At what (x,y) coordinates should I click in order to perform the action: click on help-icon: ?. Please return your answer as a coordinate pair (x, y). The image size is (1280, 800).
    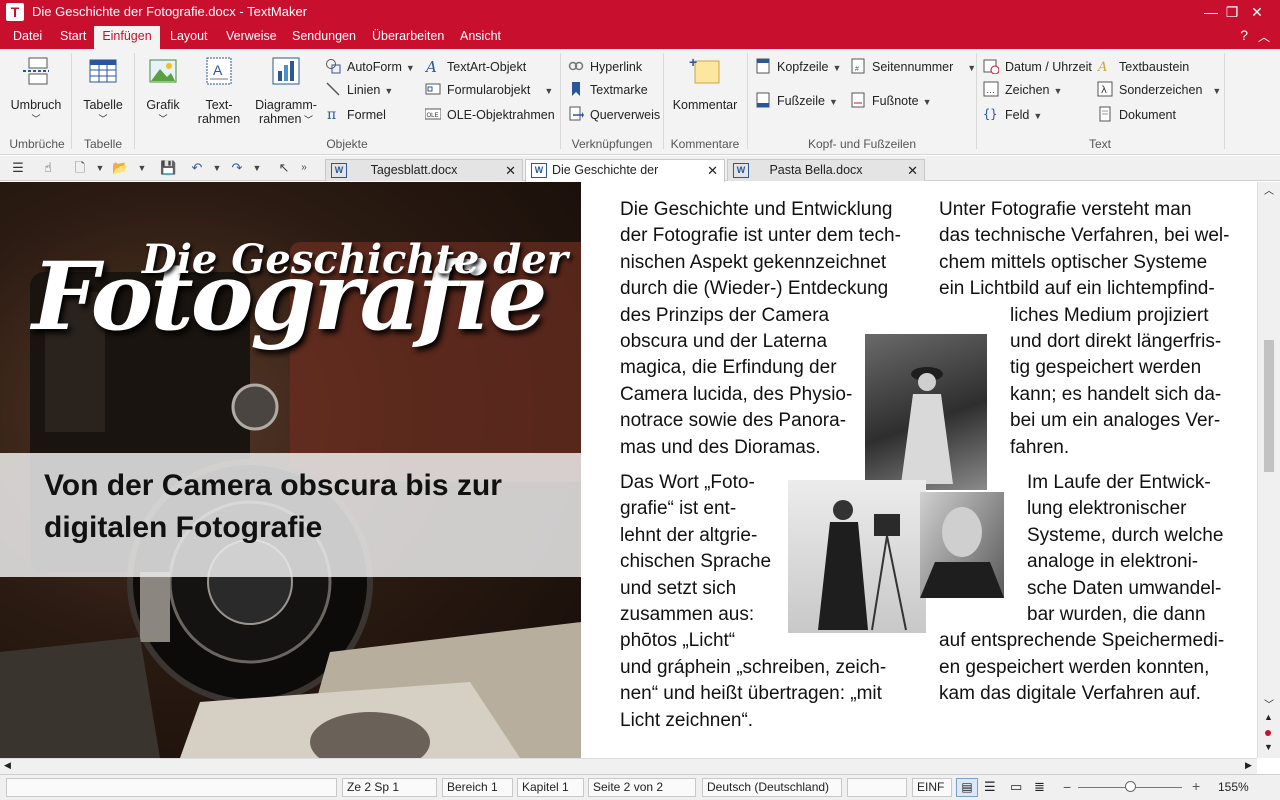
    Looking at the image, I should click on (1244, 35).